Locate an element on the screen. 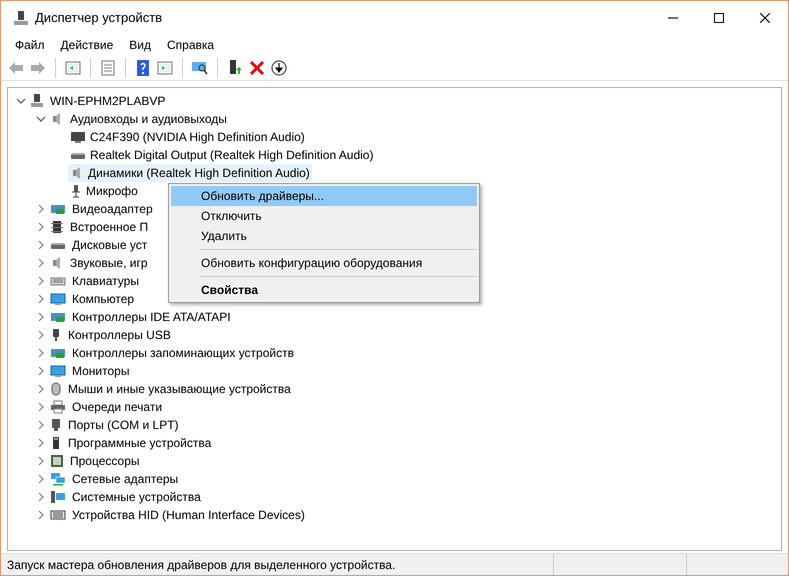  plug-icon is located at coordinates (56, 335).